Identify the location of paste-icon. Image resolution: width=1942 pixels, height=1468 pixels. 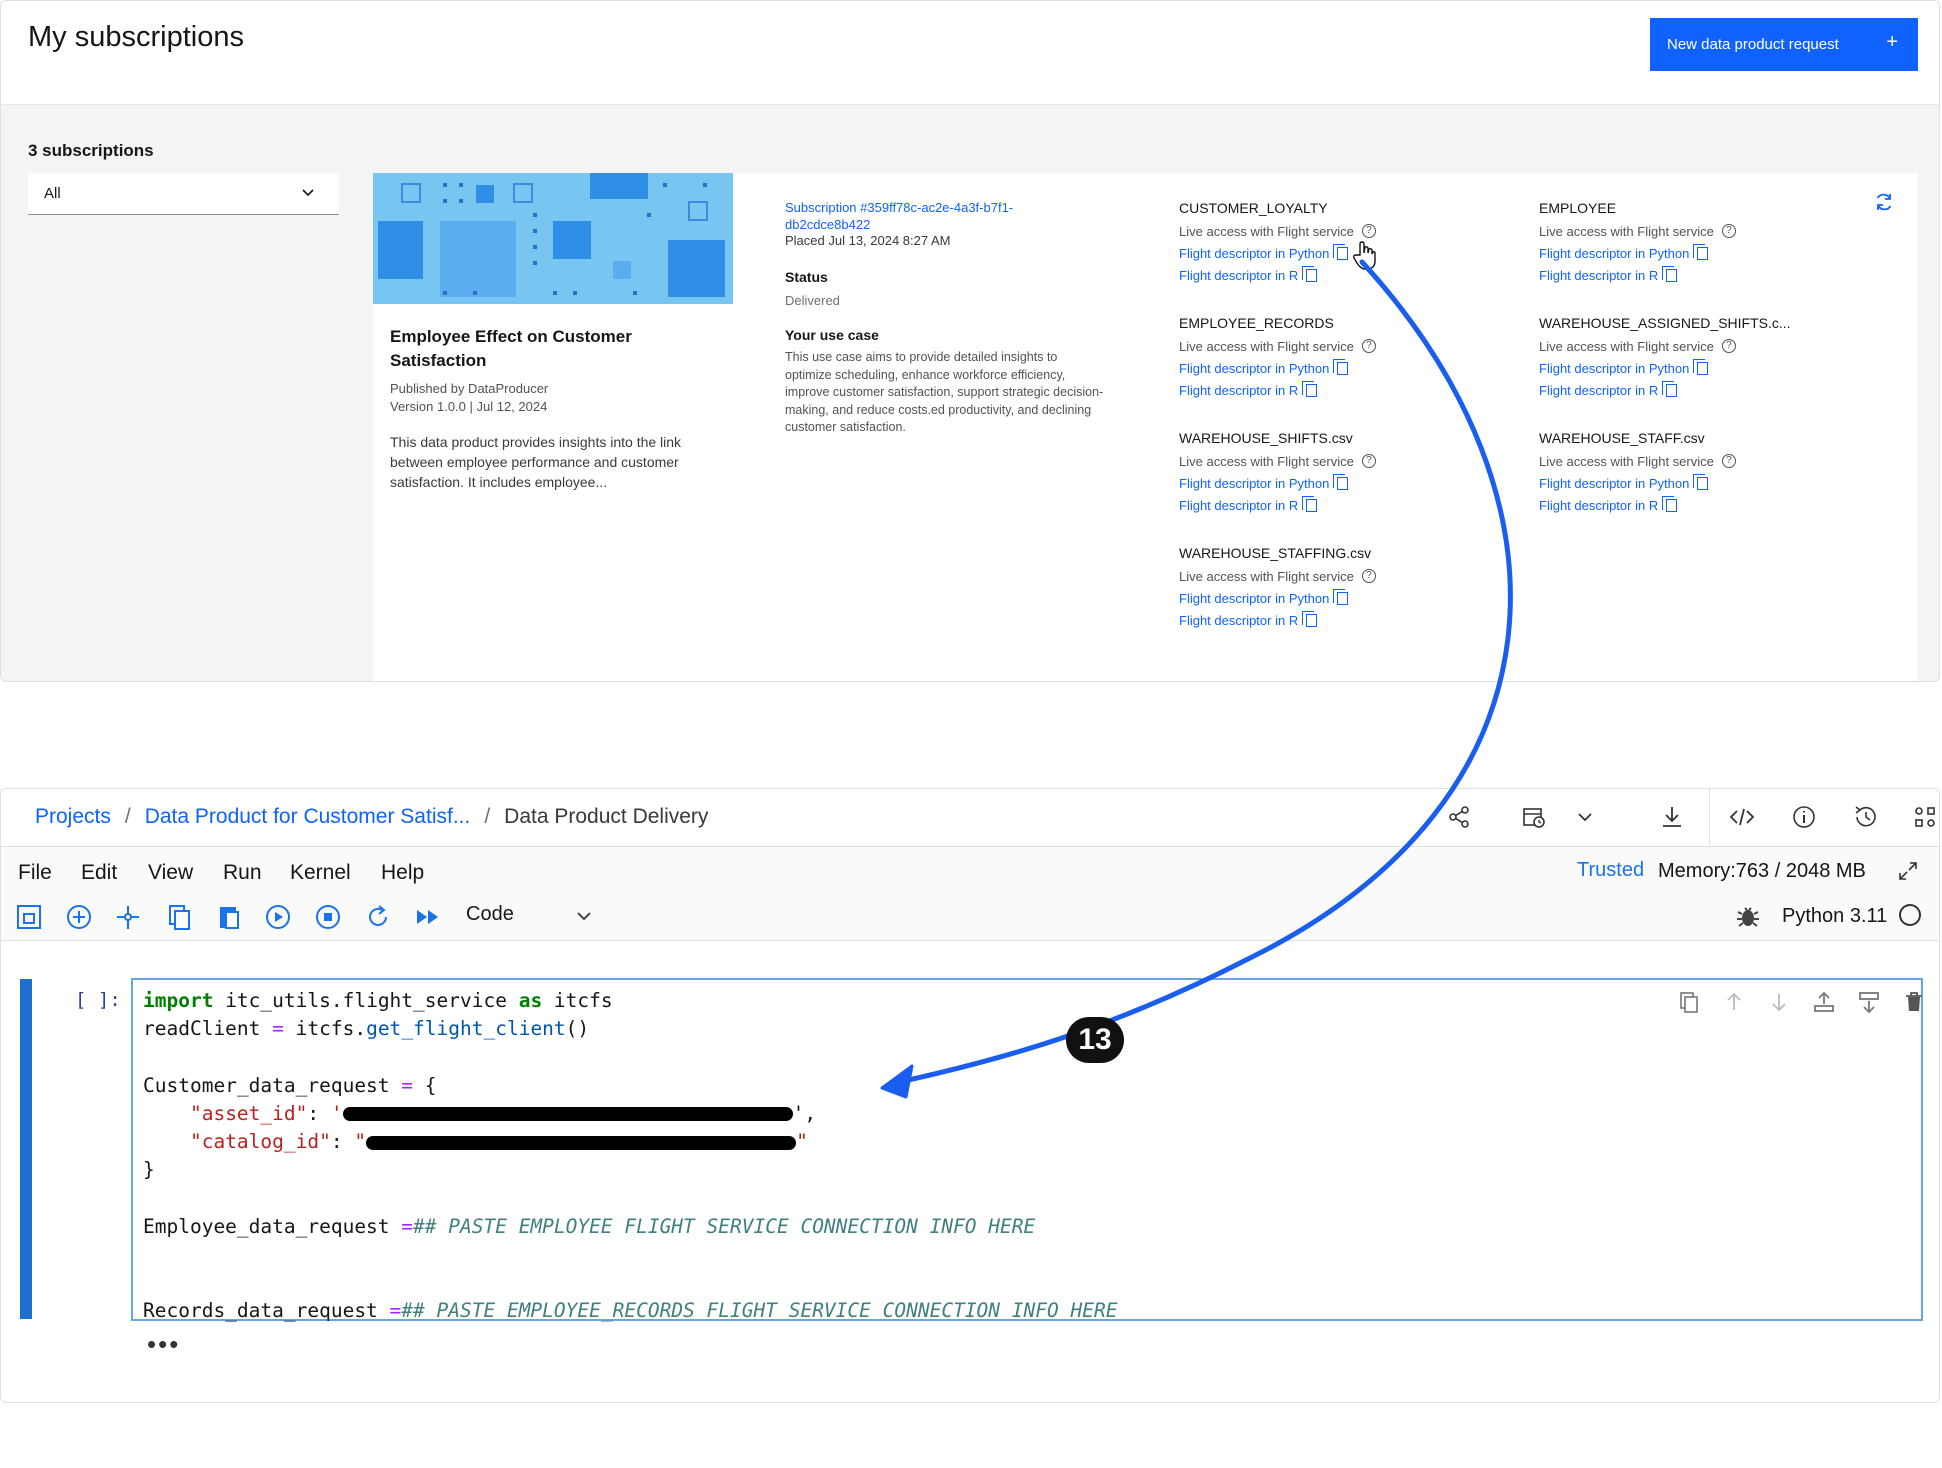
(229, 917).